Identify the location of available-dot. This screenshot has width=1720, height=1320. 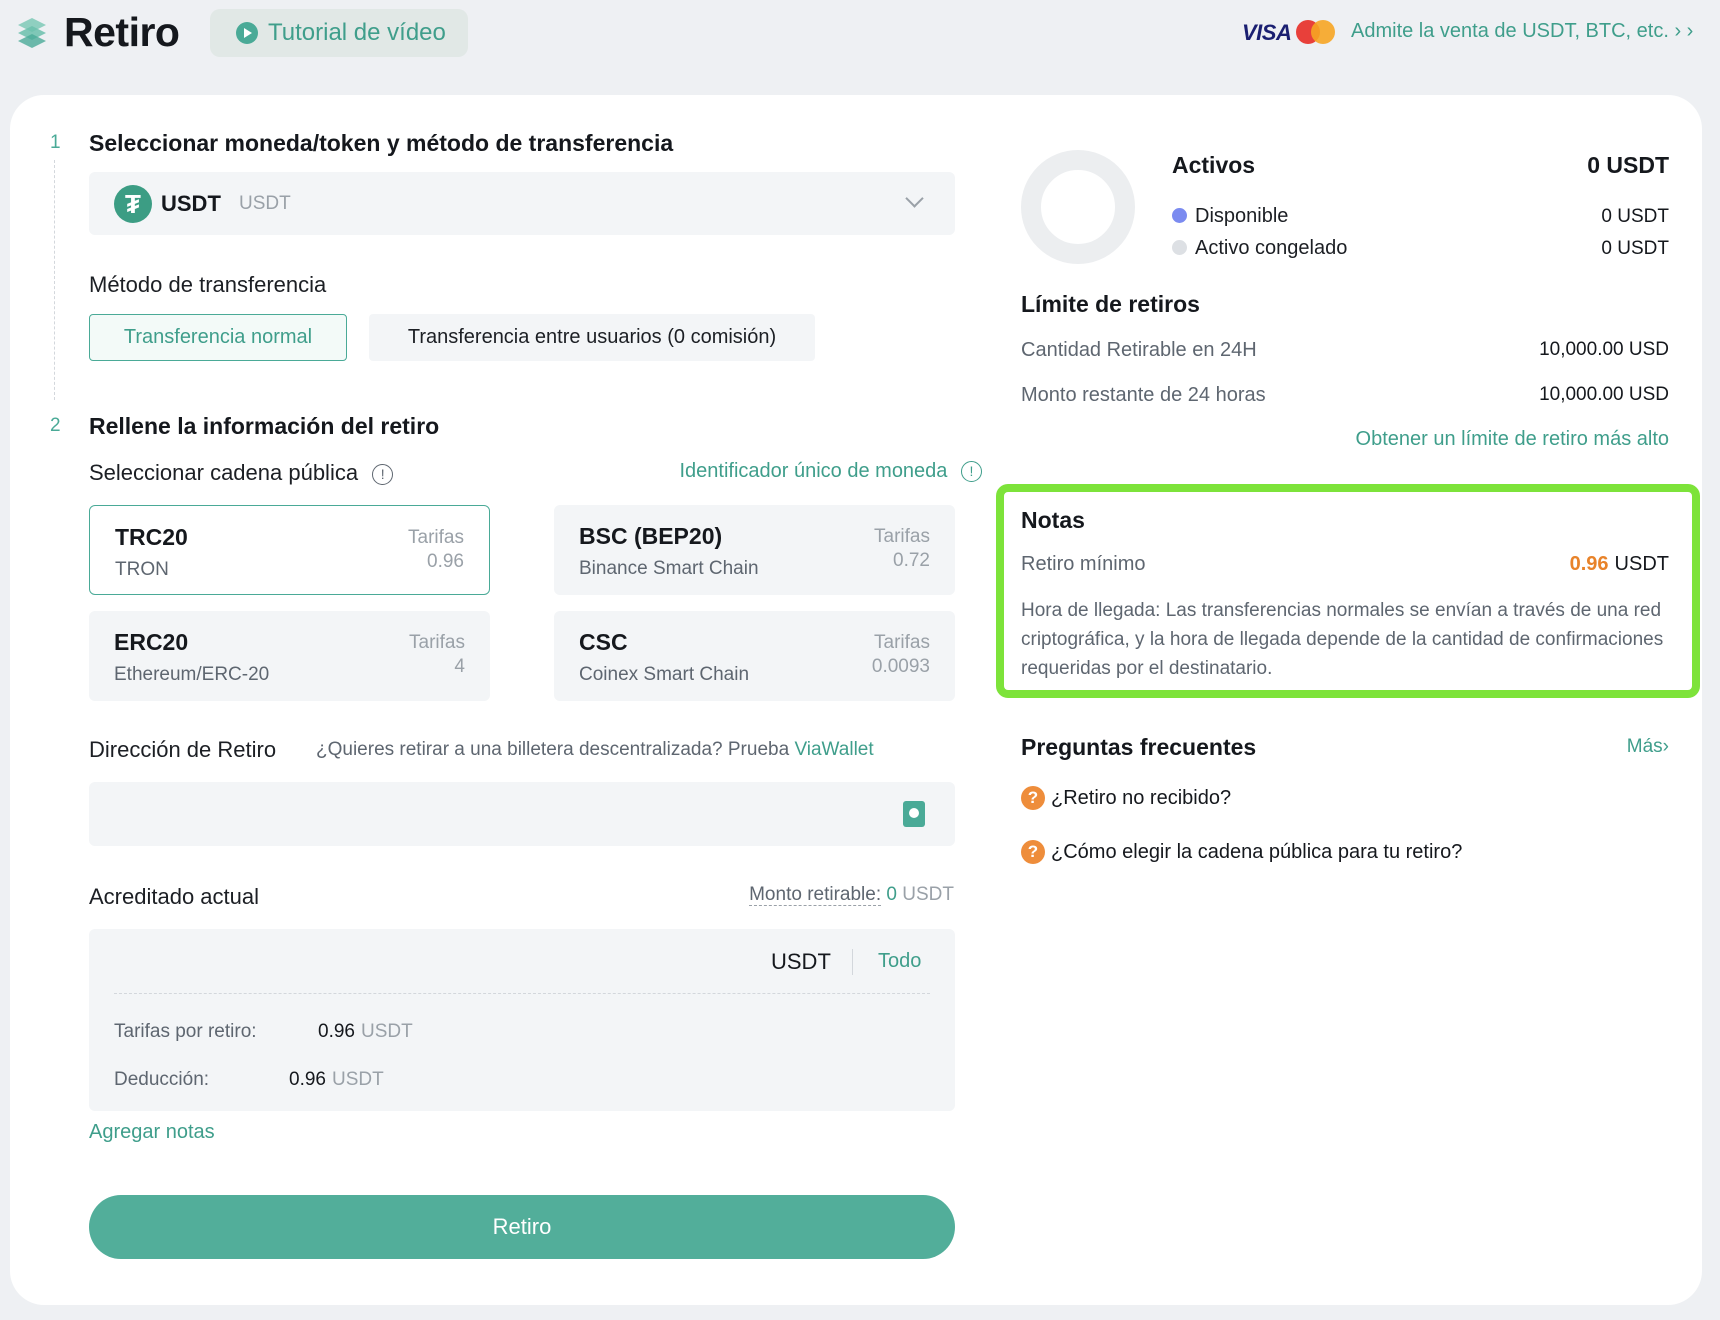
(1179, 215).